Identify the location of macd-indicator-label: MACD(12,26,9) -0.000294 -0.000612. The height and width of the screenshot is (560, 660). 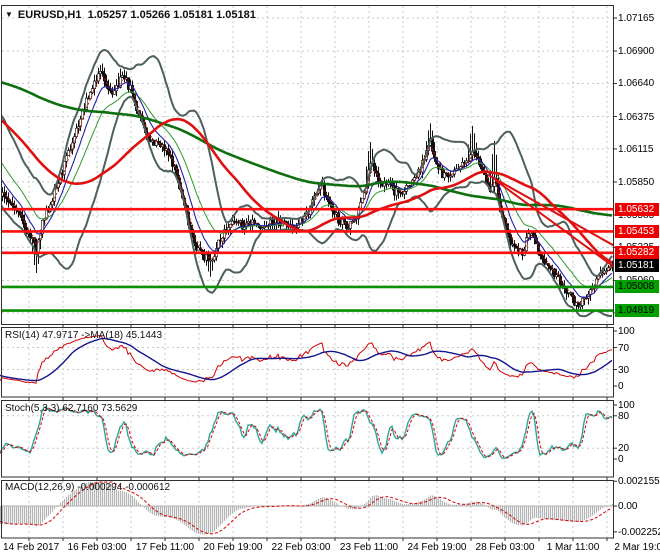
(88, 487).